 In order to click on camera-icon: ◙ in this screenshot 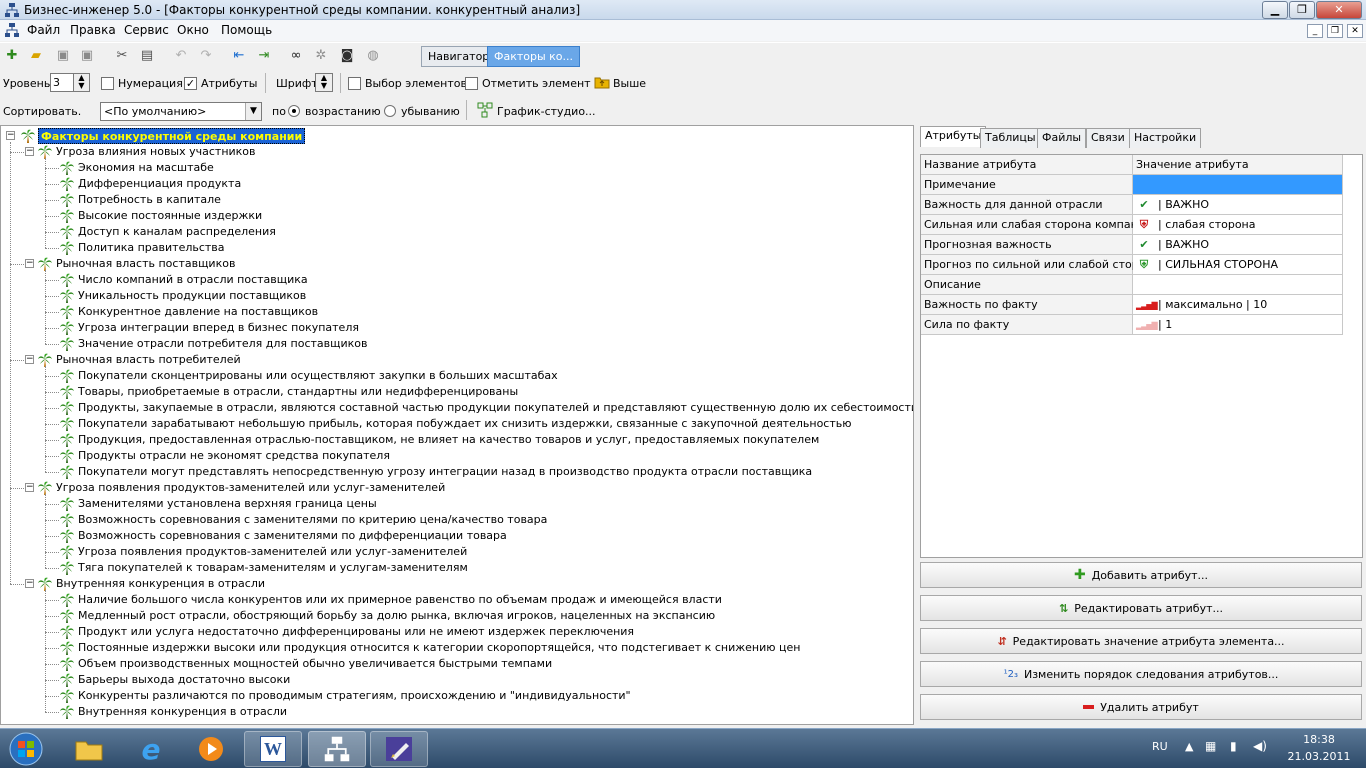, I will do `click(347, 55)`.